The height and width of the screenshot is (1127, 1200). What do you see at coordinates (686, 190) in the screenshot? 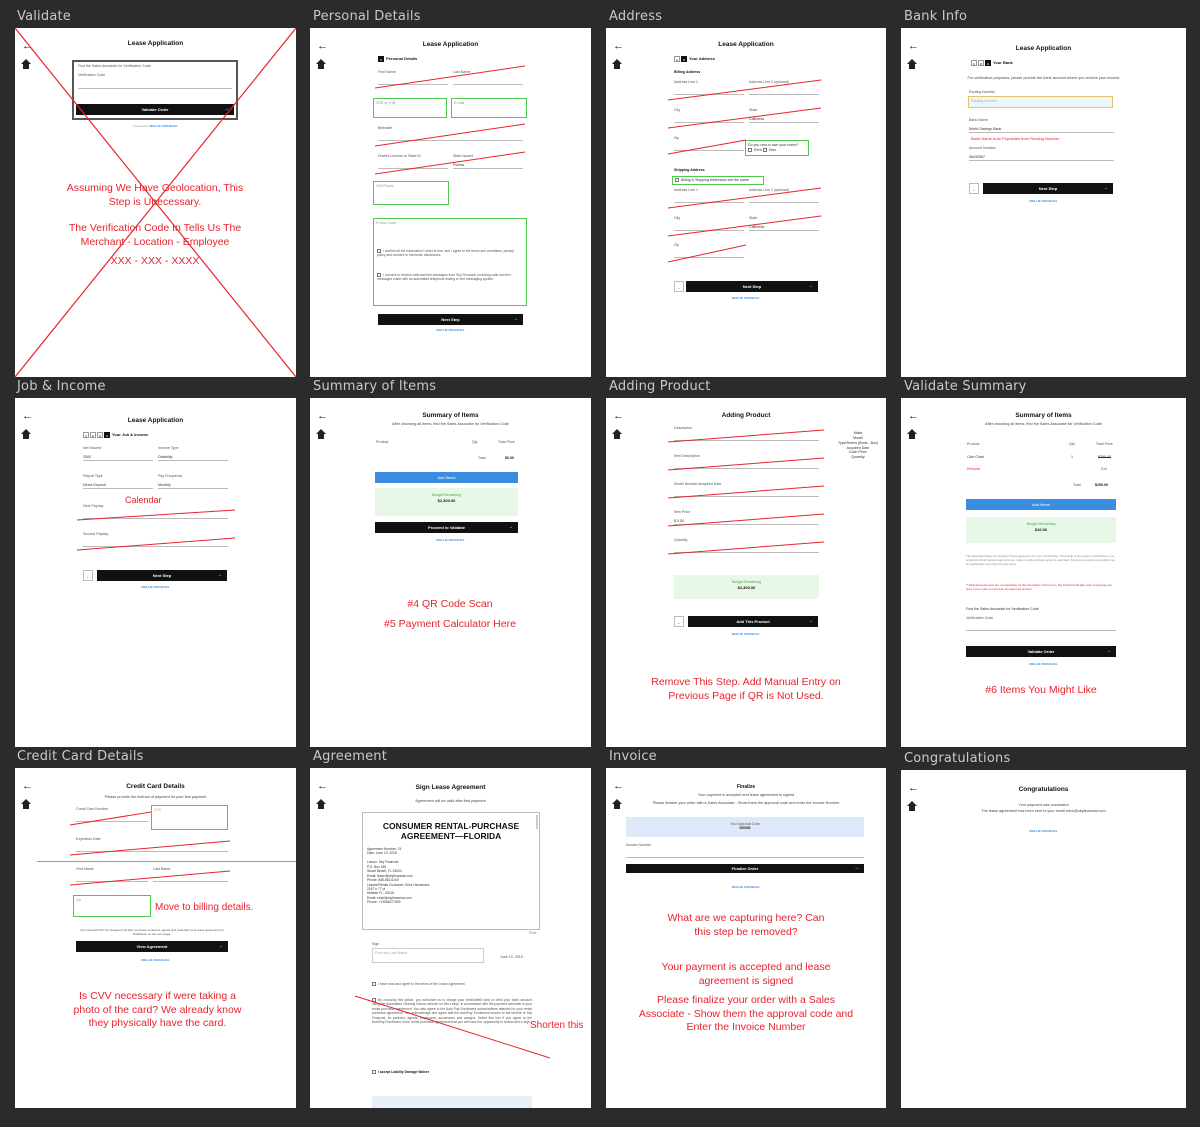
I see `ship-line1-label: Address Line 1` at bounding box center [686, 190].